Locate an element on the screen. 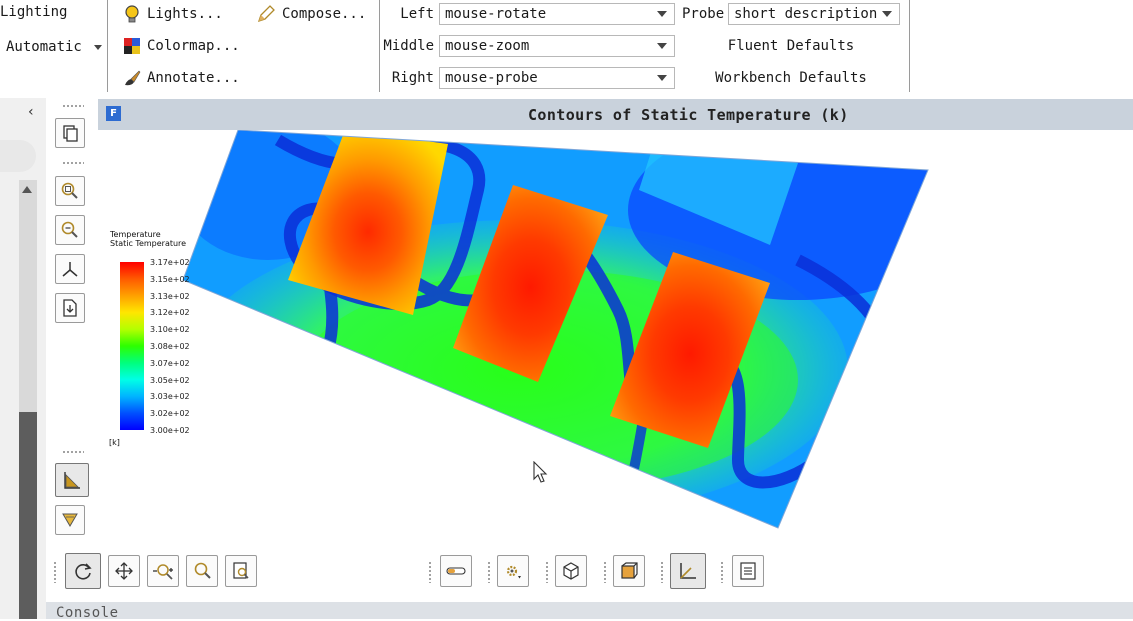  lighting-label: Lighting is located at coordinates (34, 12).